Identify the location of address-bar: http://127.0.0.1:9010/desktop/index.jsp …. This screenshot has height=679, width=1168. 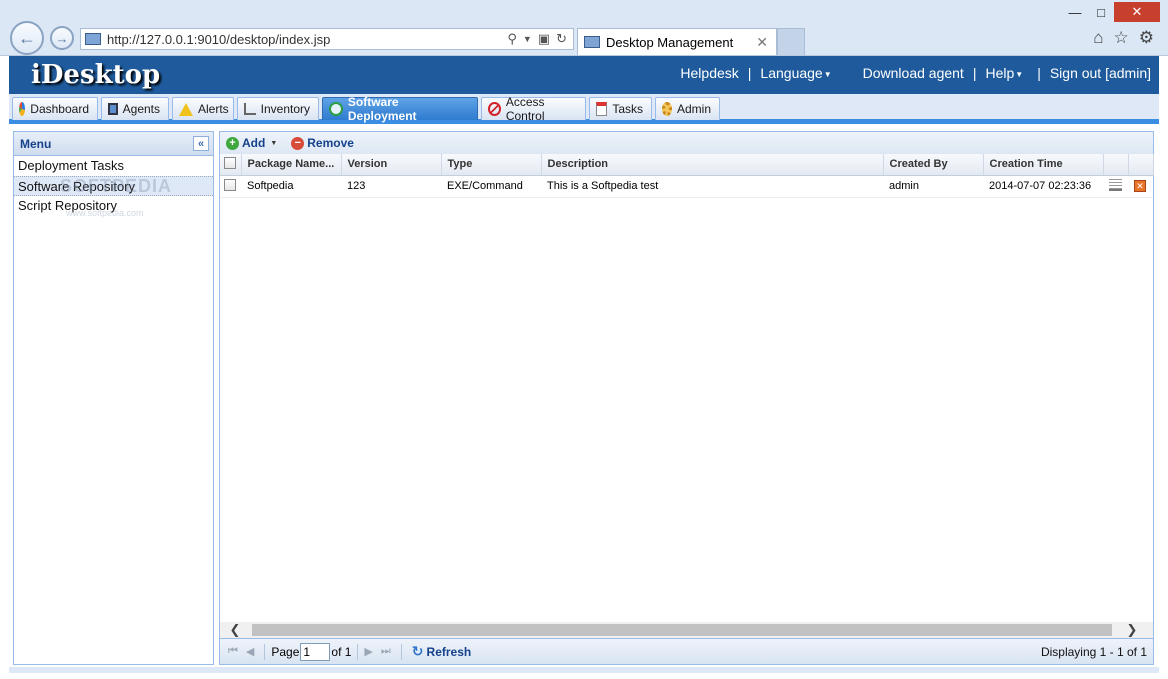
(327, 39).